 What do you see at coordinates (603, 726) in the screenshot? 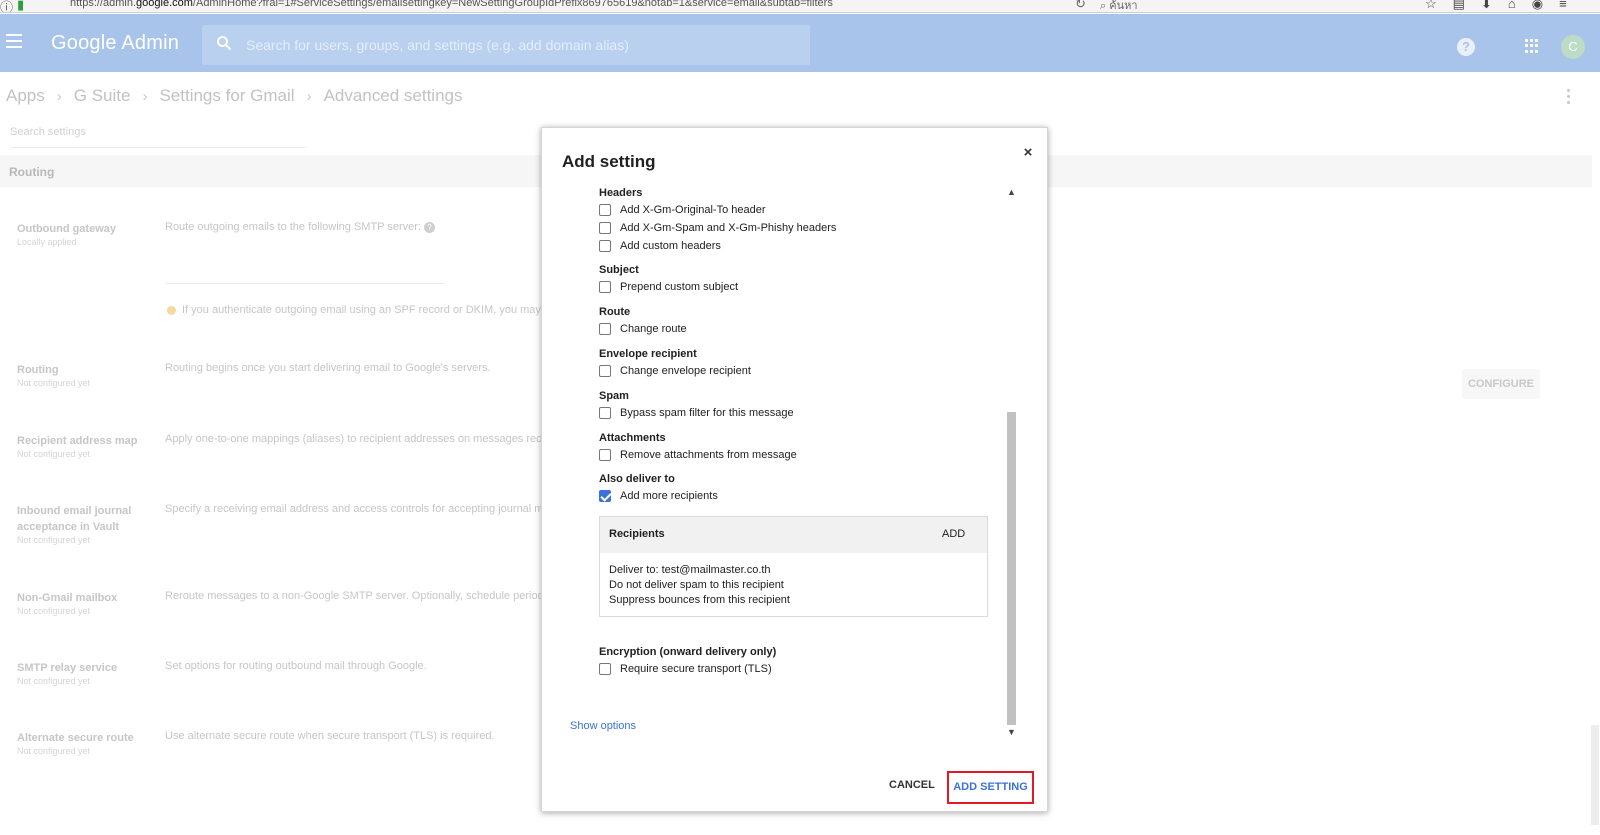
I see `show-options-link: Show options` at bounding box center [603, 726].